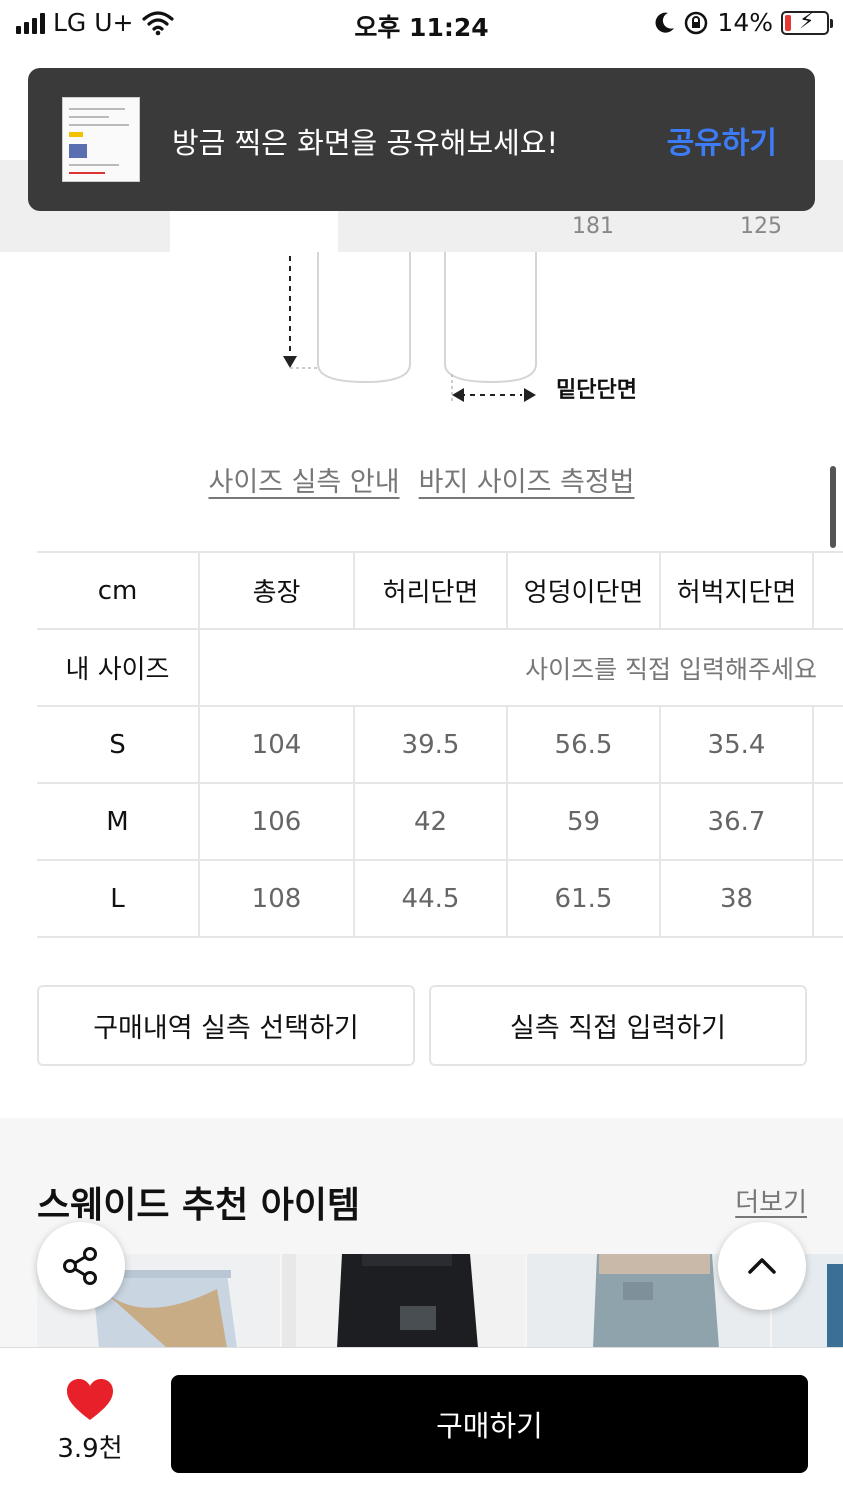  What do you see at coordinates (90, 1449) in the screenshot?
I see `like-count: 3.9천` at bounding box center [90, 1449].